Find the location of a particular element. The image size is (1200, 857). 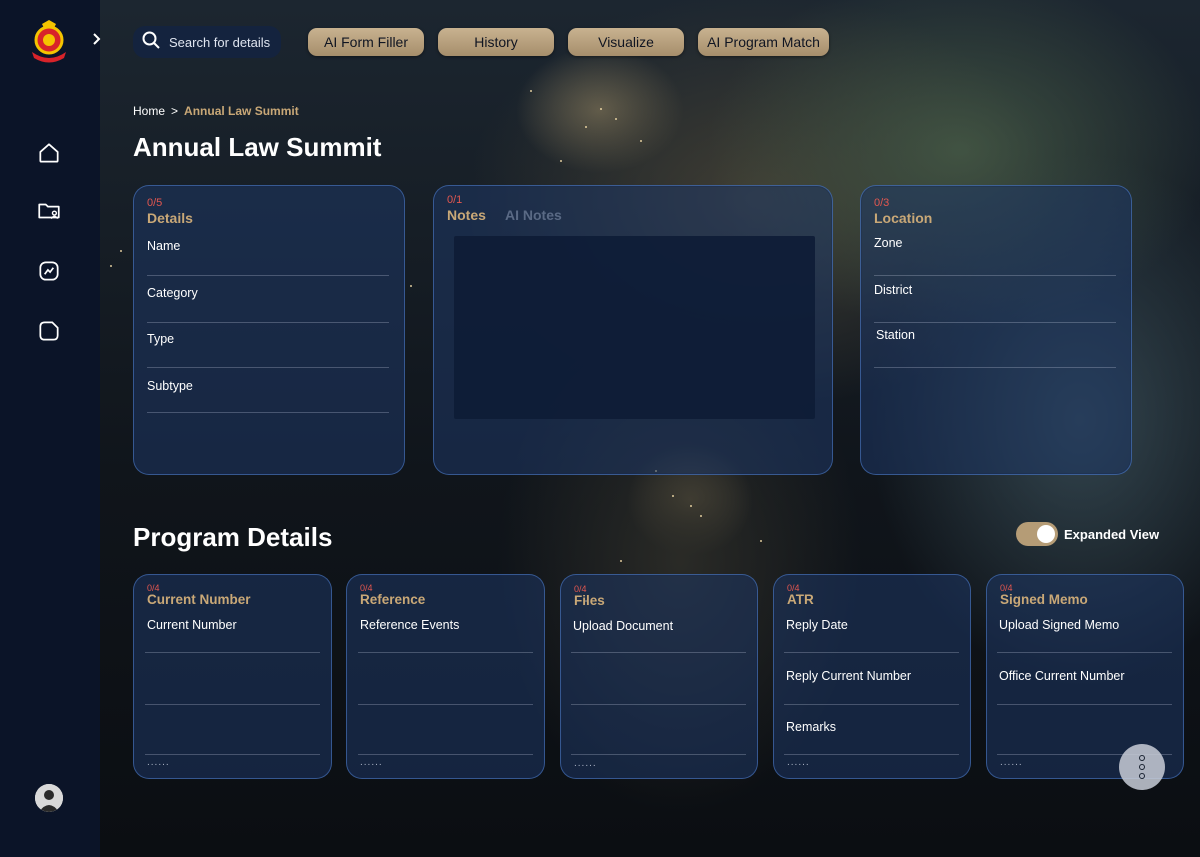

expanded-view-toggle is located at coordinates (1037, 534).